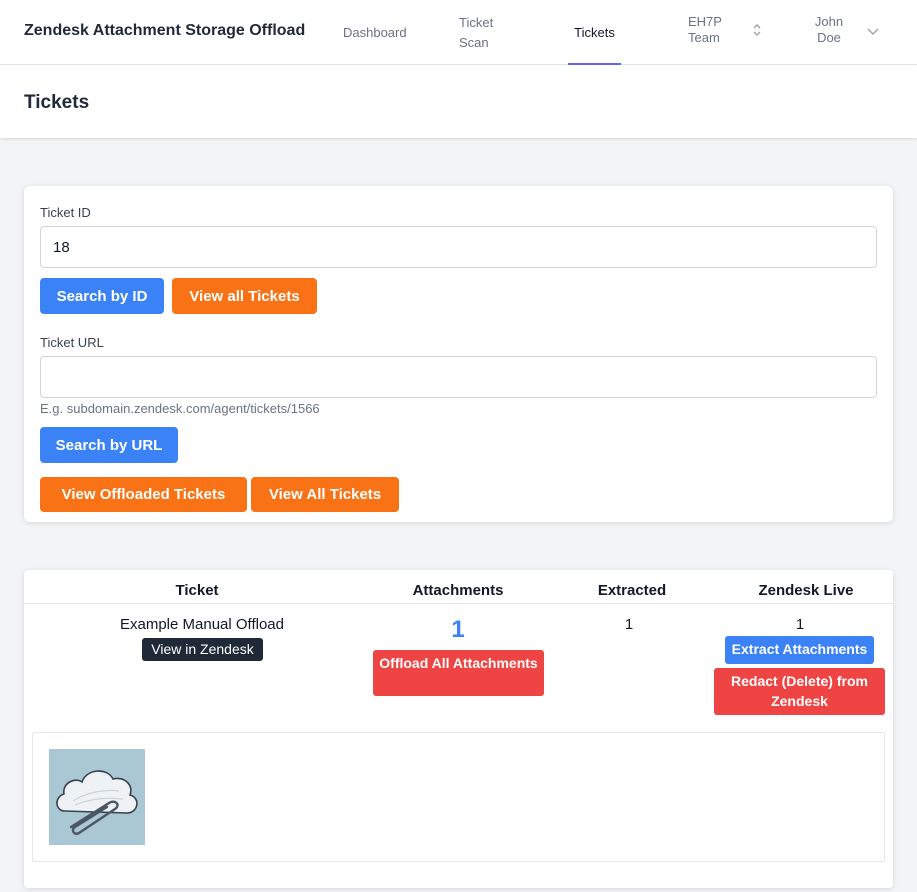 The width and height of the screenshot is (917, 892). Describe the element at coordinates (72, 342) in the screenshot. I see `ticket-url-label: Ticket URL` at that location.